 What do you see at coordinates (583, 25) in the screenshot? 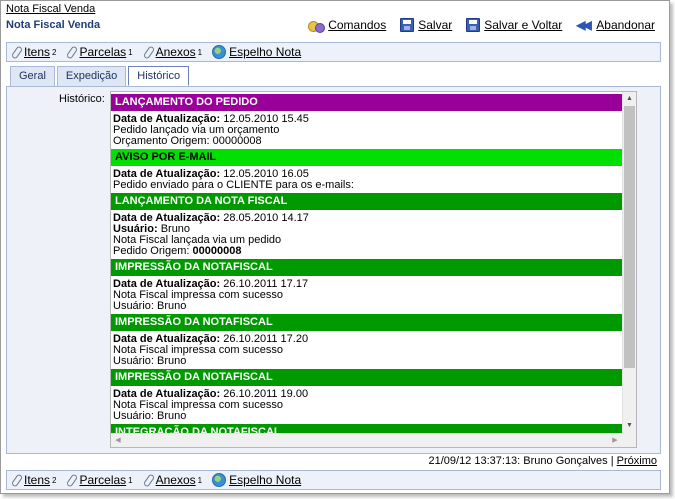
I see `back-icon: ◀◀` at bounding box center [583, 25].